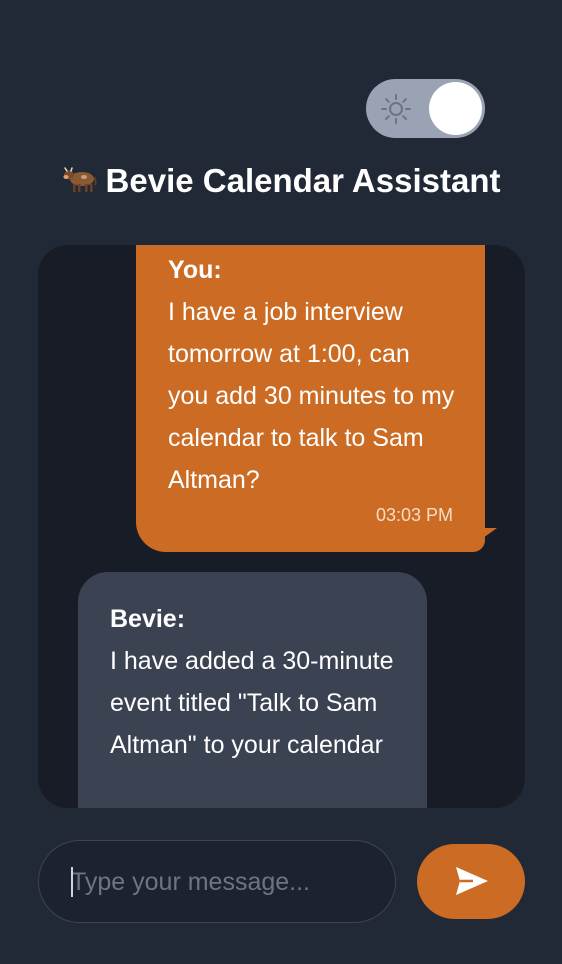 The width and height of the screenshot is (562, 964). Describe the element at coordinates (396, 109) in the screenshot. I see `sun-icon` at that location.